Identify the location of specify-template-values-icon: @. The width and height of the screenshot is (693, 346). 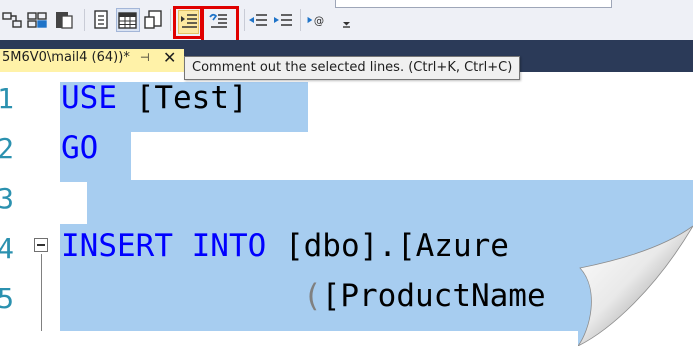
(320, 20).